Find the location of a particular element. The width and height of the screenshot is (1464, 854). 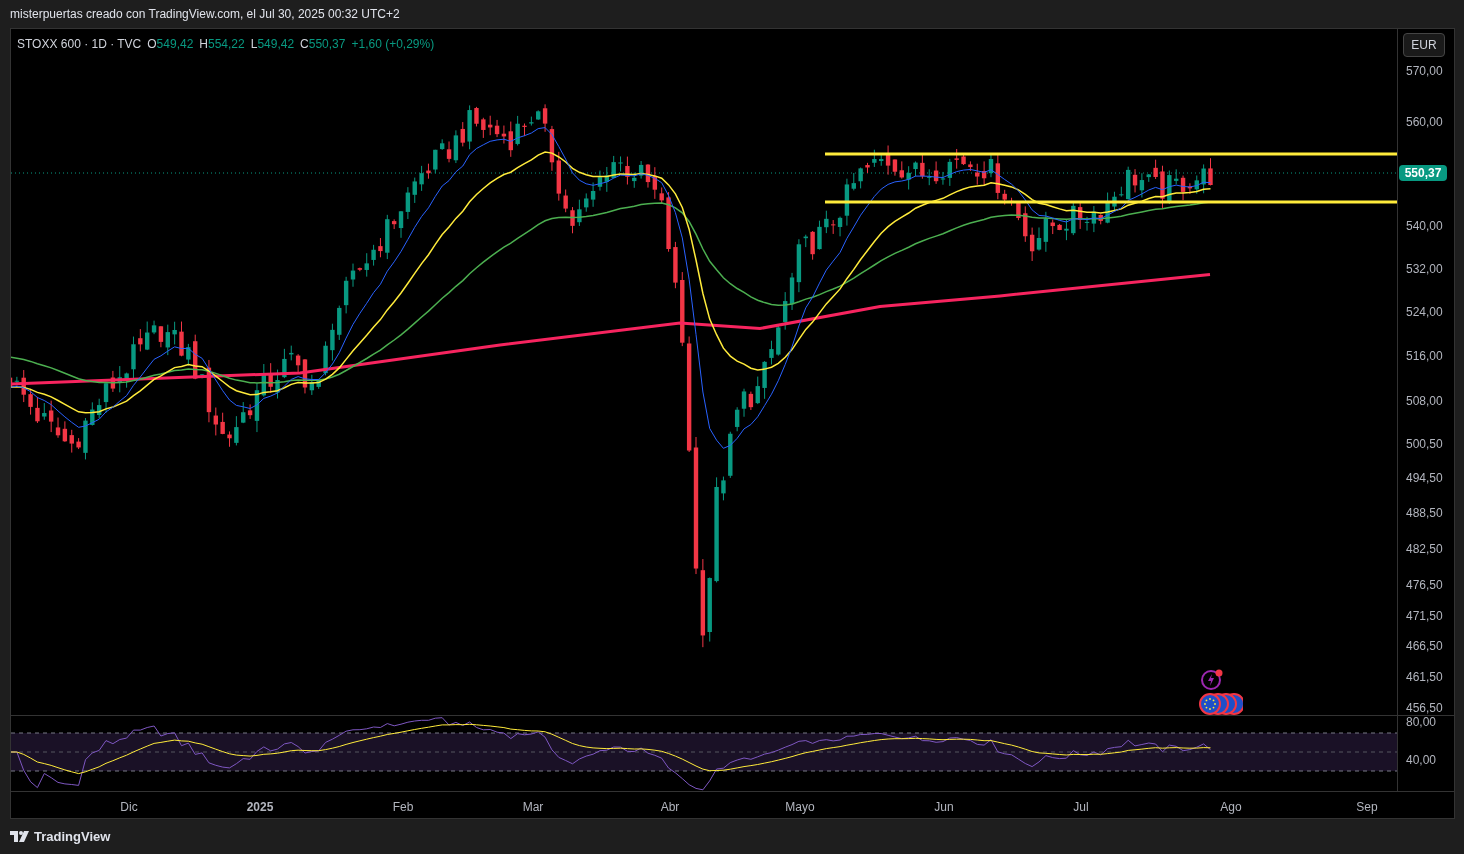

date-label: Jul is located at coordinates (1081, 807).